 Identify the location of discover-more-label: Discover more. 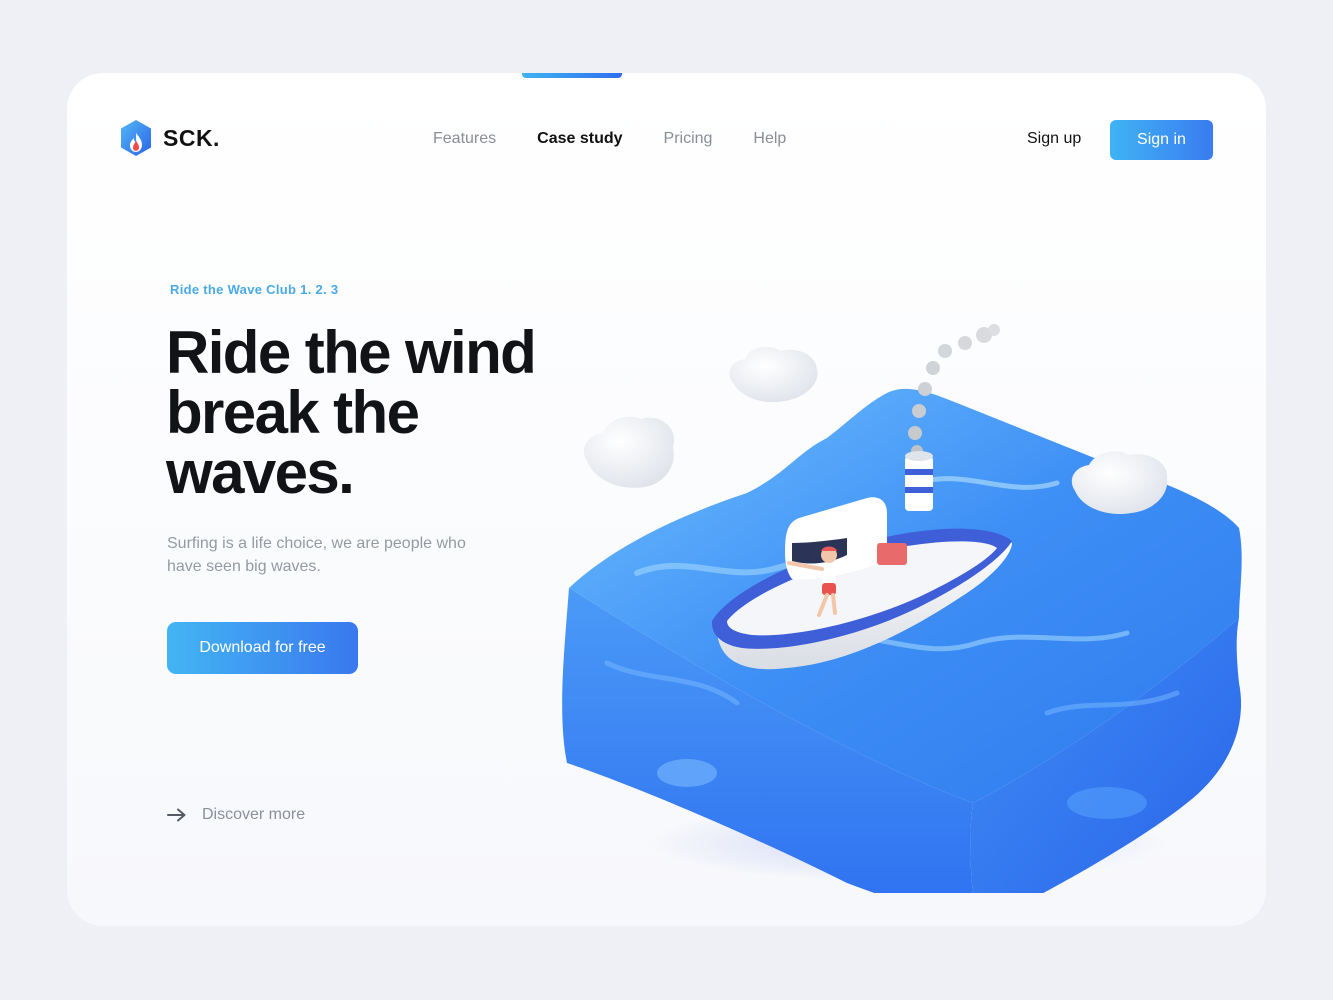
(254, 814).